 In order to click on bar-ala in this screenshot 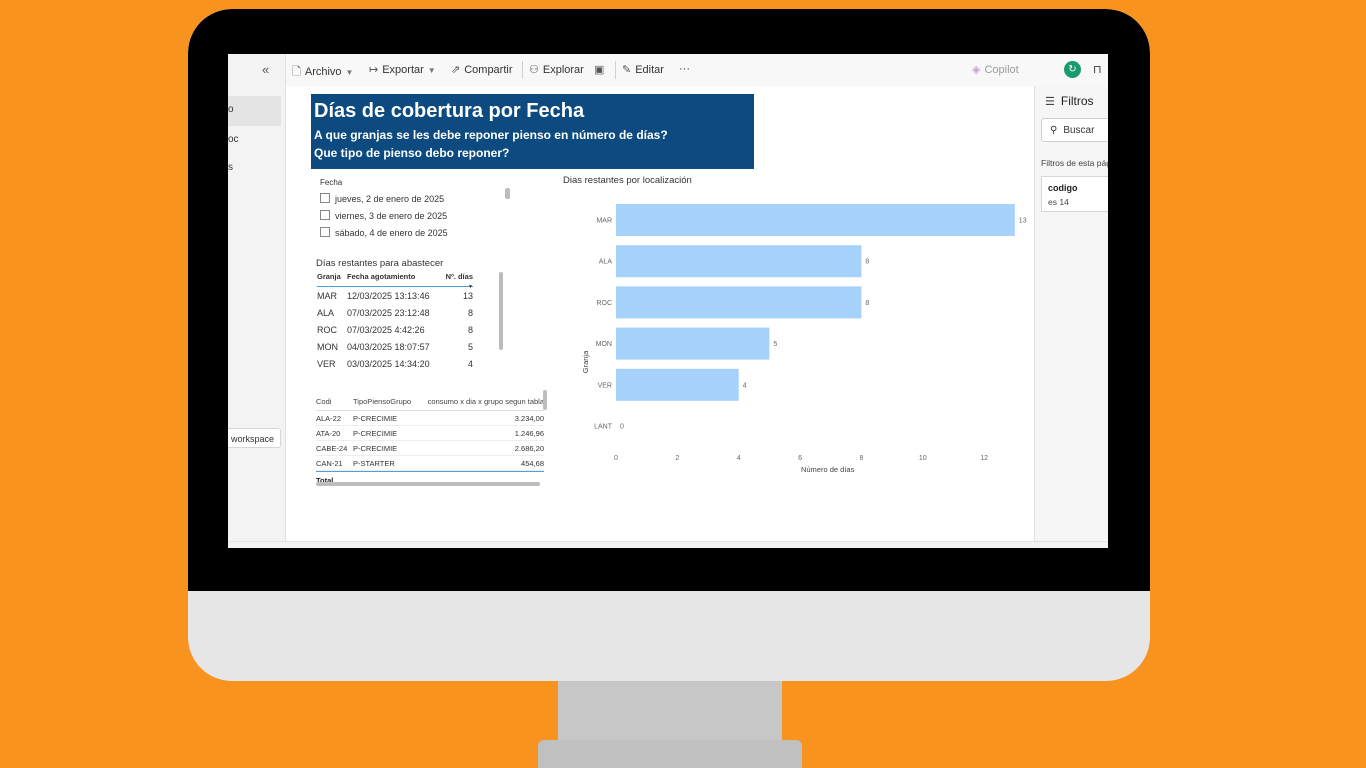, I will do `click(739, 261)`.